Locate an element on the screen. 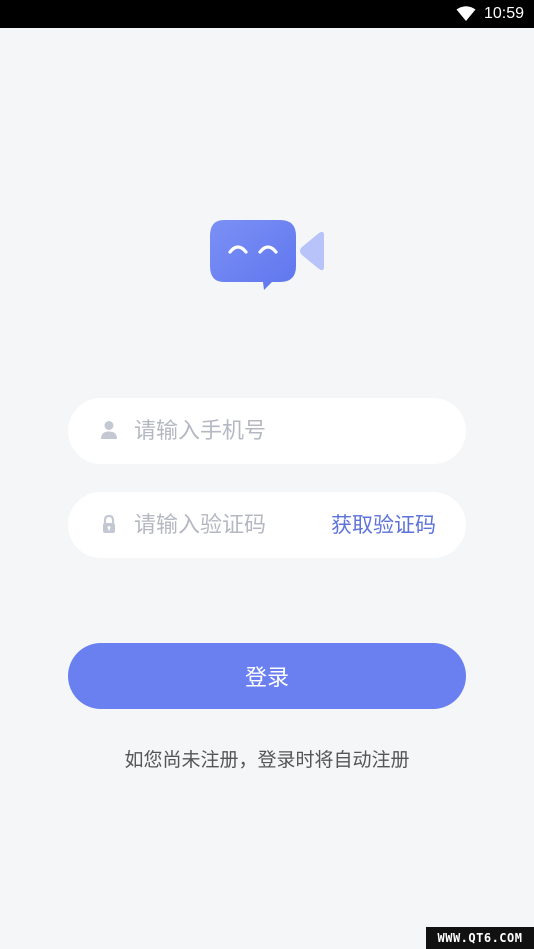 The width and height of the screenshot is (534, 949). login-button: 登录 is located at coordinates (267, 676).